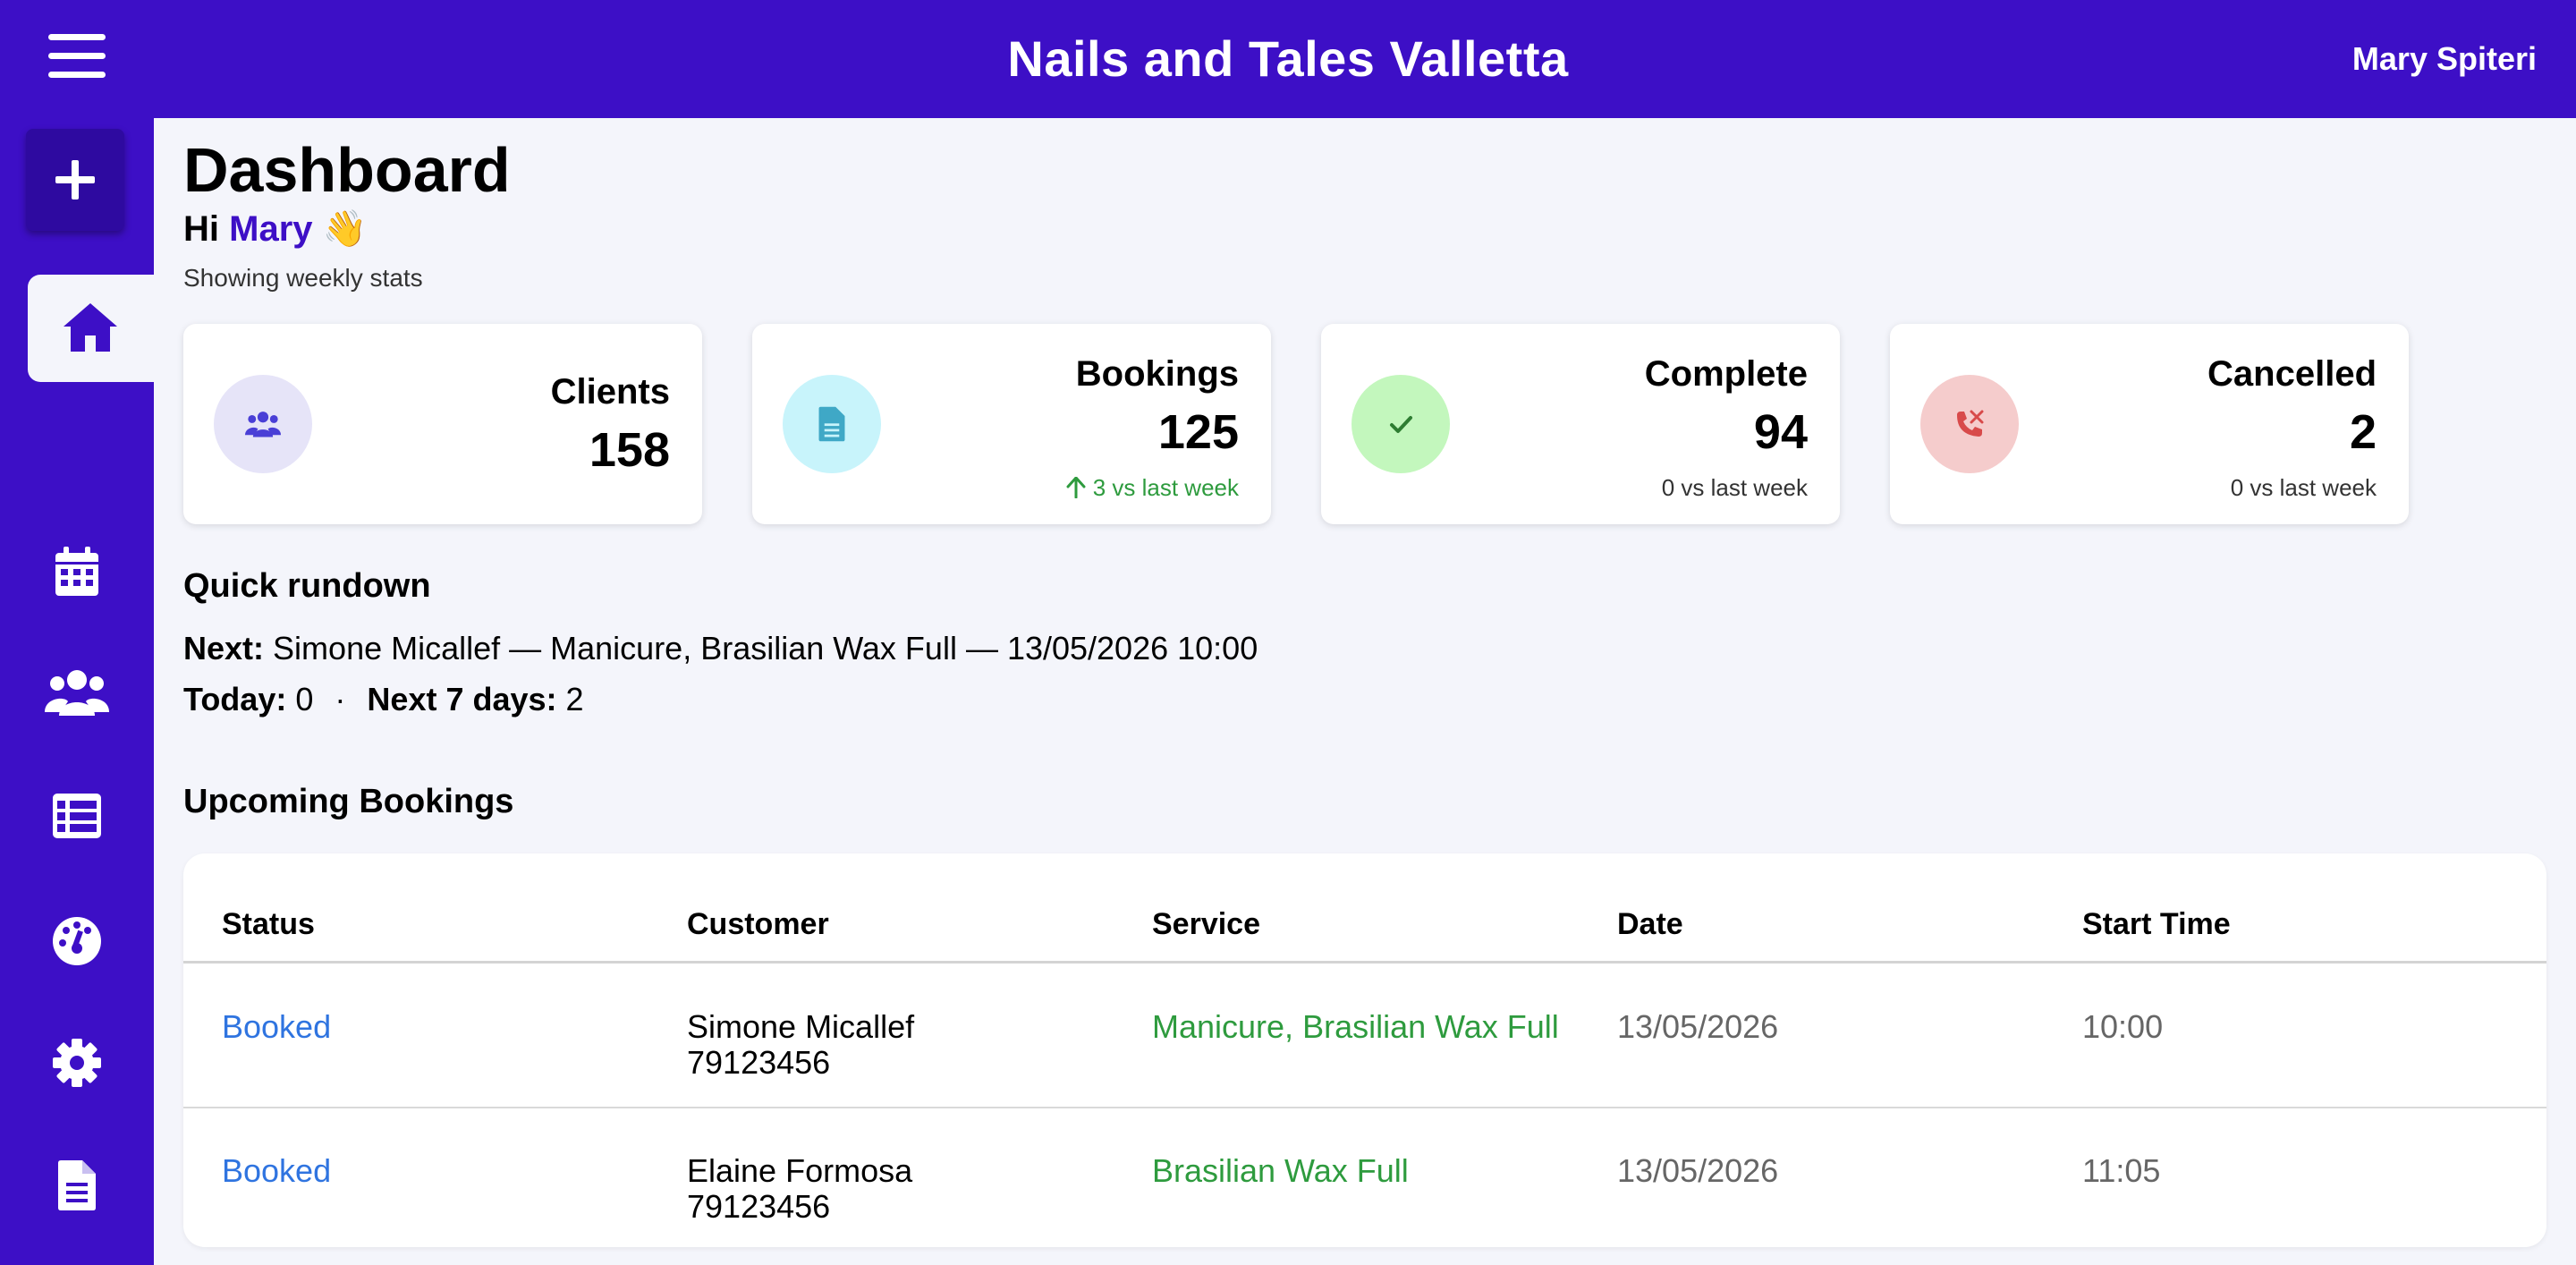 The width and height of the screenshot is (2576, 1265). I want to click on sidebar-item-home, so click(91, 328).